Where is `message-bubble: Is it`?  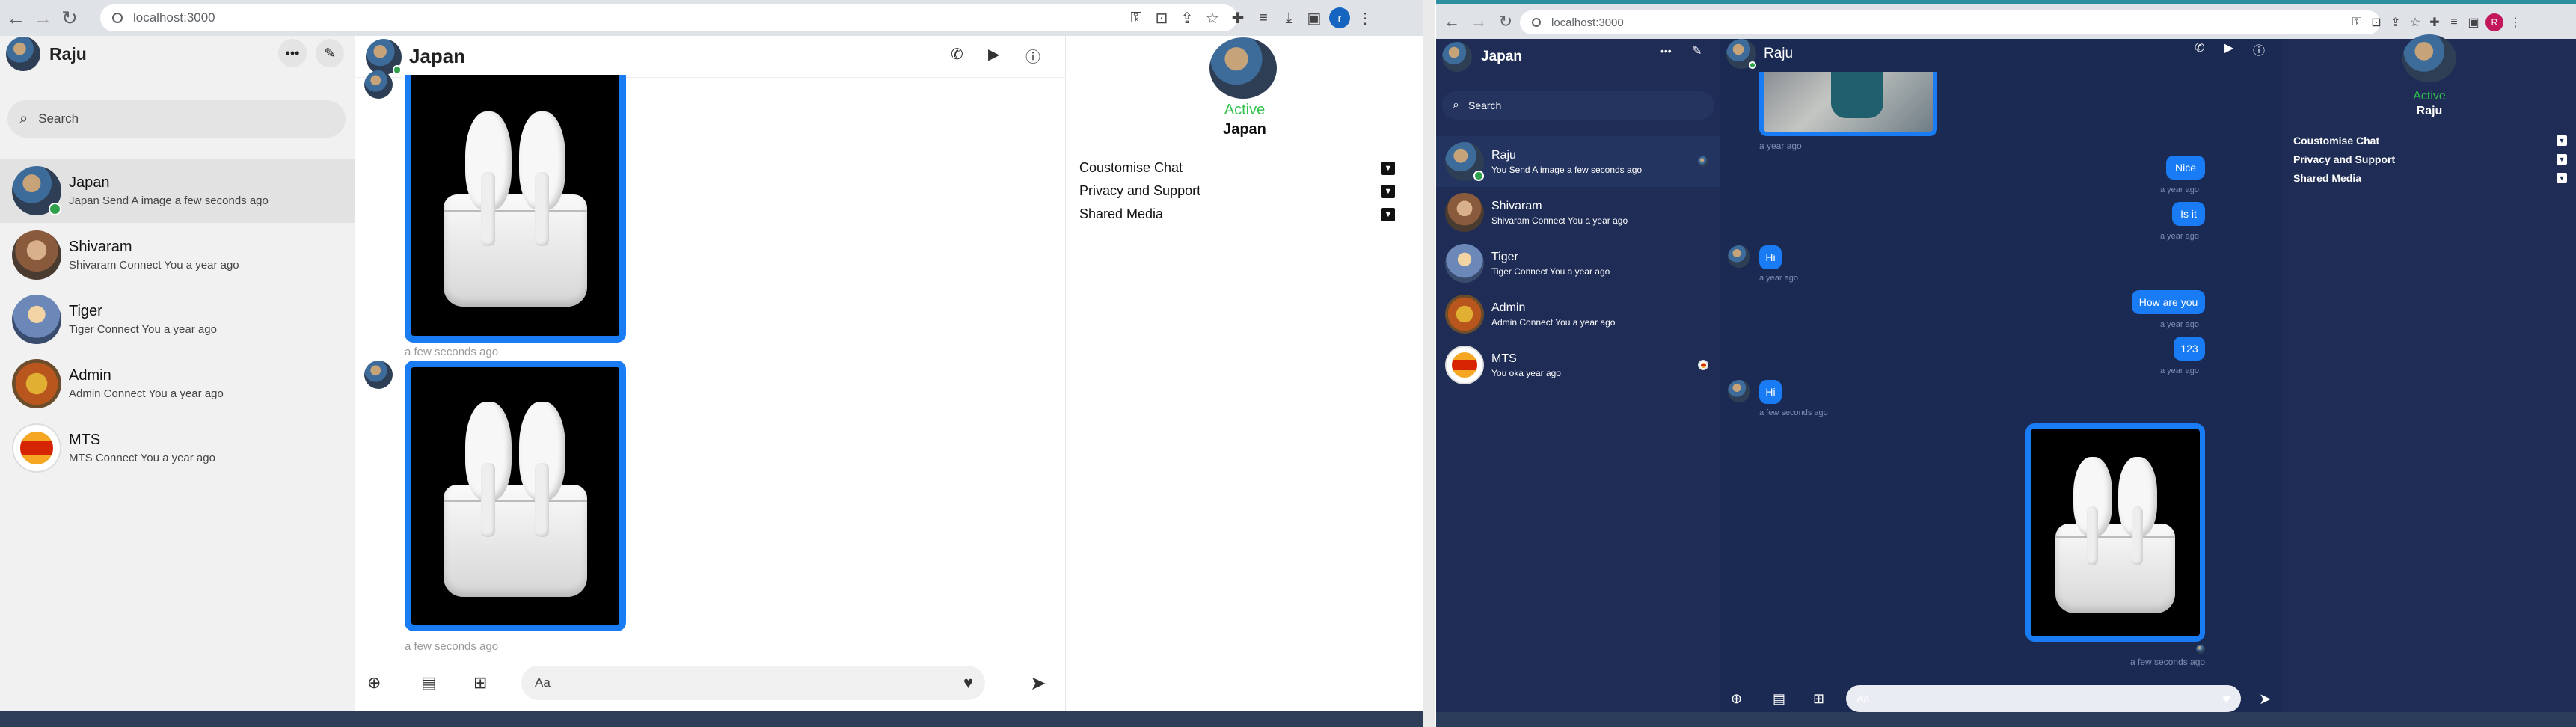
message-bubble: Is it is located at coordinates (2188, 214).